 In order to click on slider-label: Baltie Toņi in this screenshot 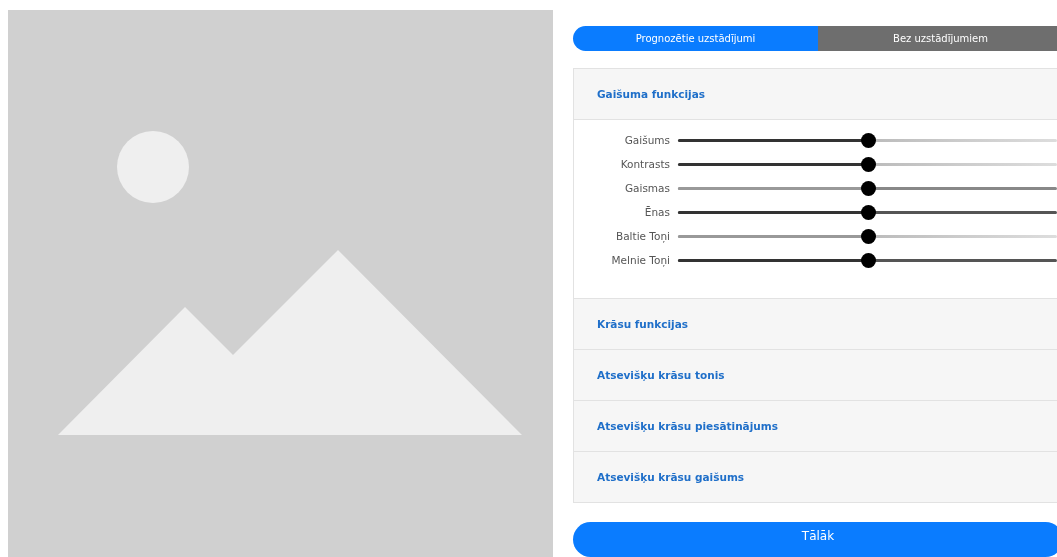, I will do `click(643, 236)`.